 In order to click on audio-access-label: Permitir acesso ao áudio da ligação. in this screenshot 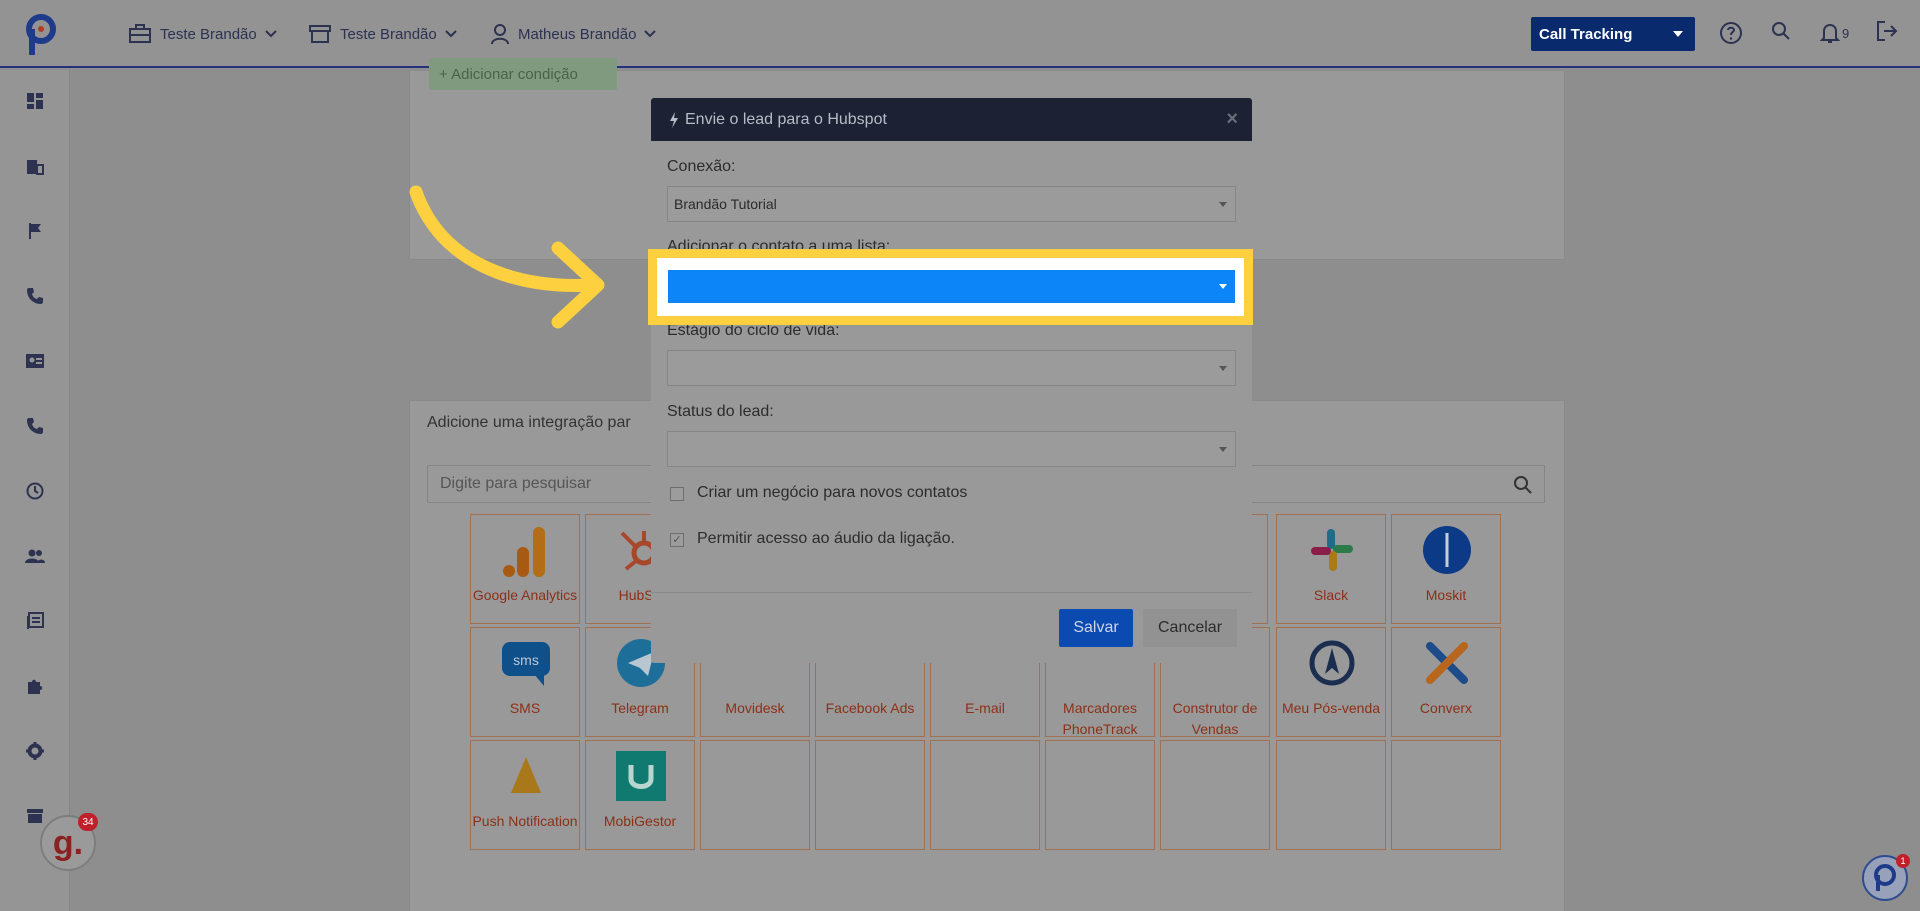, I will do `click(826, 538)`.